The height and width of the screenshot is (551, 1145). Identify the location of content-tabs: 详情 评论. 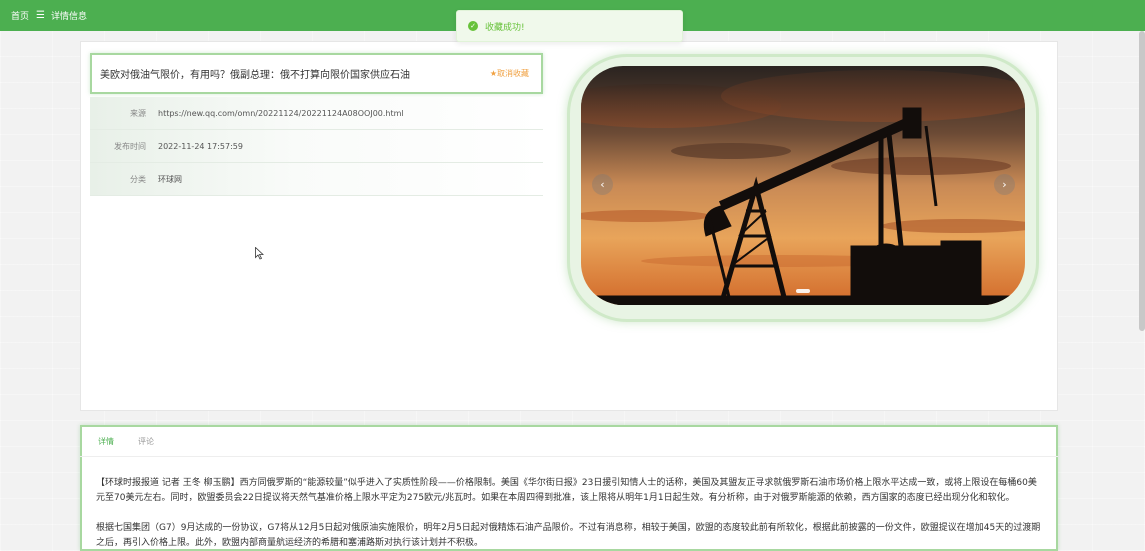
(569, 442).